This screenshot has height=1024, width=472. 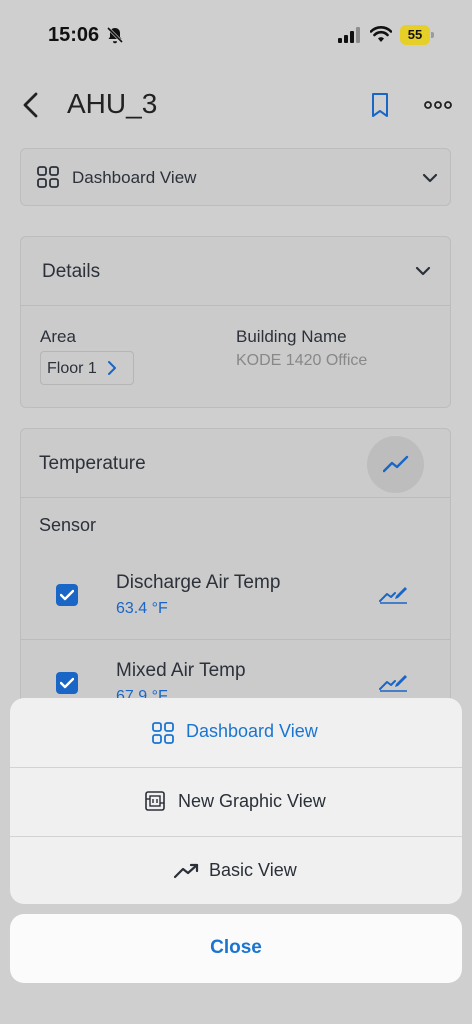 I want to click on option-basic-view: Basic View, so click(x=236, y=870).